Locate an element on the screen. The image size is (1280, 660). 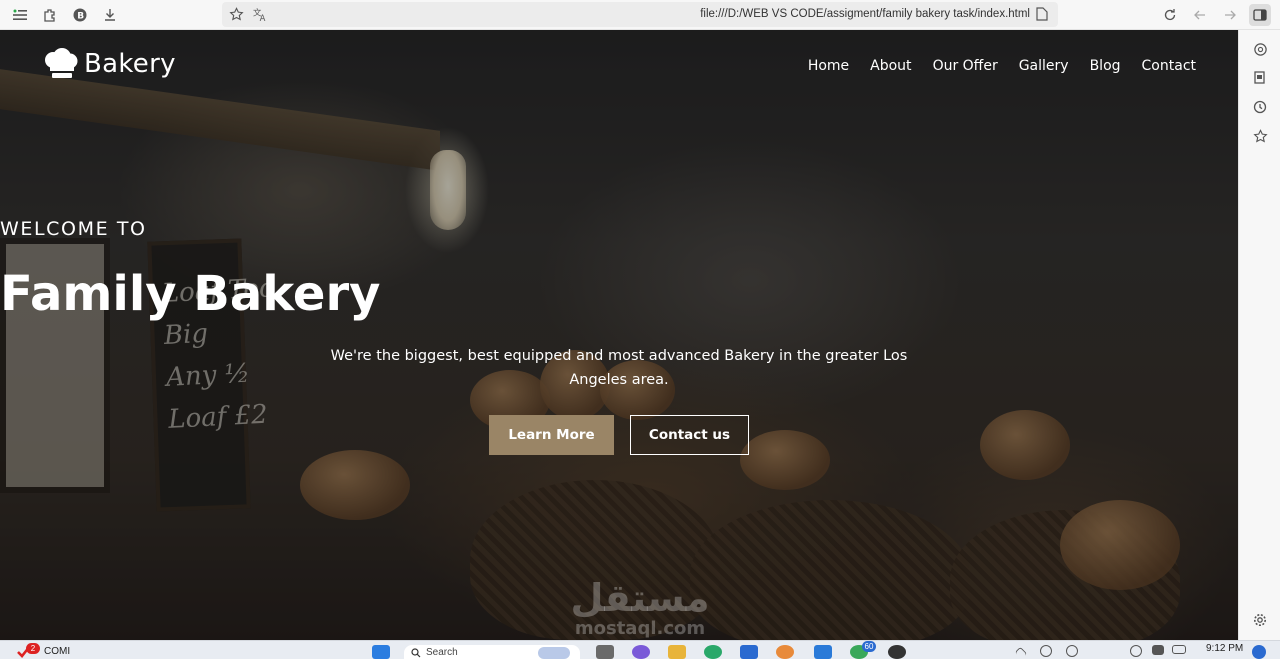
tray-sync-icon is located at coordinates (1046, 651).